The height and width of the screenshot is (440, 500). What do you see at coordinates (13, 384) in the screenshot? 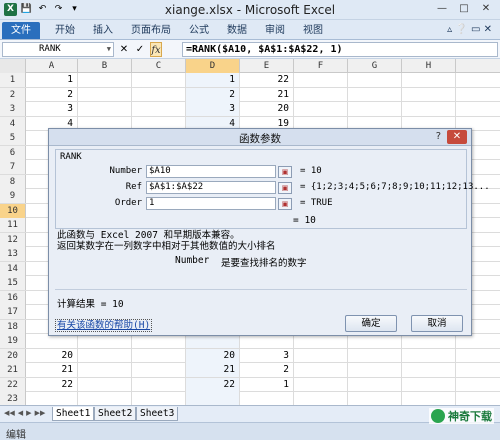
I see `row-header: 22` at bounding box center [13, 384].